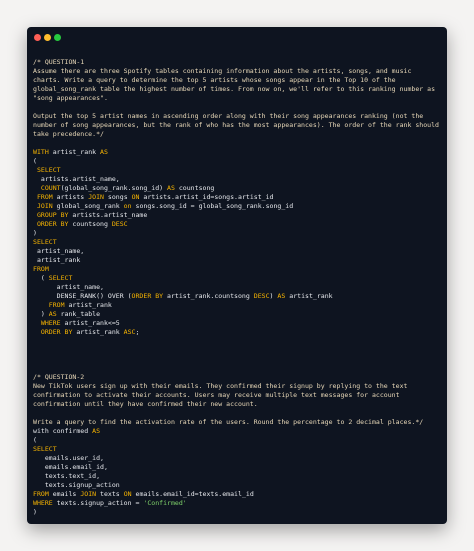 The image size is (474, 551). What do you see at coordinates (57, 37) in the screenshot?
I see `maximize-button` at bounding box center [57, 37].